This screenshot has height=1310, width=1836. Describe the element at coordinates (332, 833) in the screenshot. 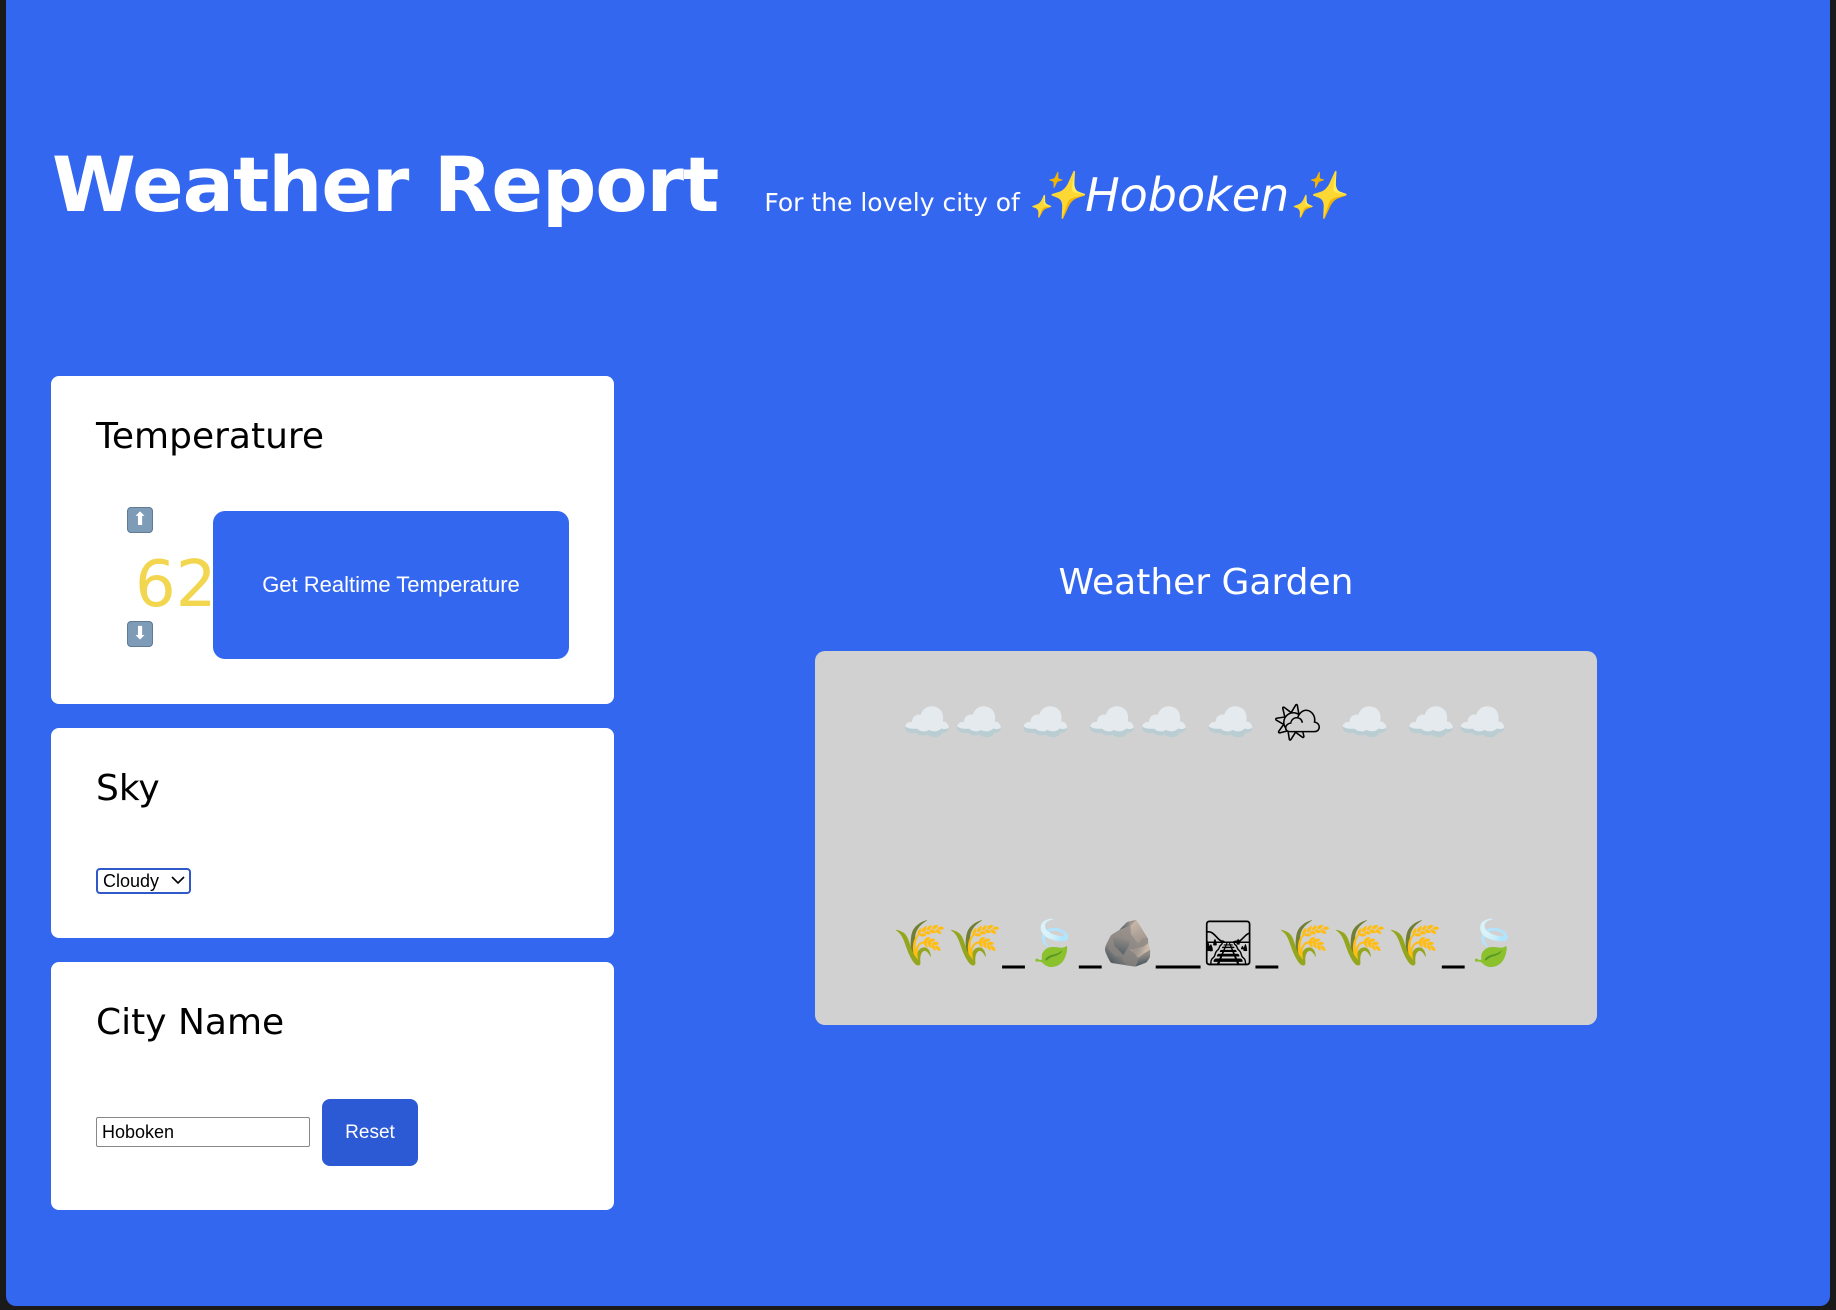

I see `sky-panel: Sky Cloudy` at that location.